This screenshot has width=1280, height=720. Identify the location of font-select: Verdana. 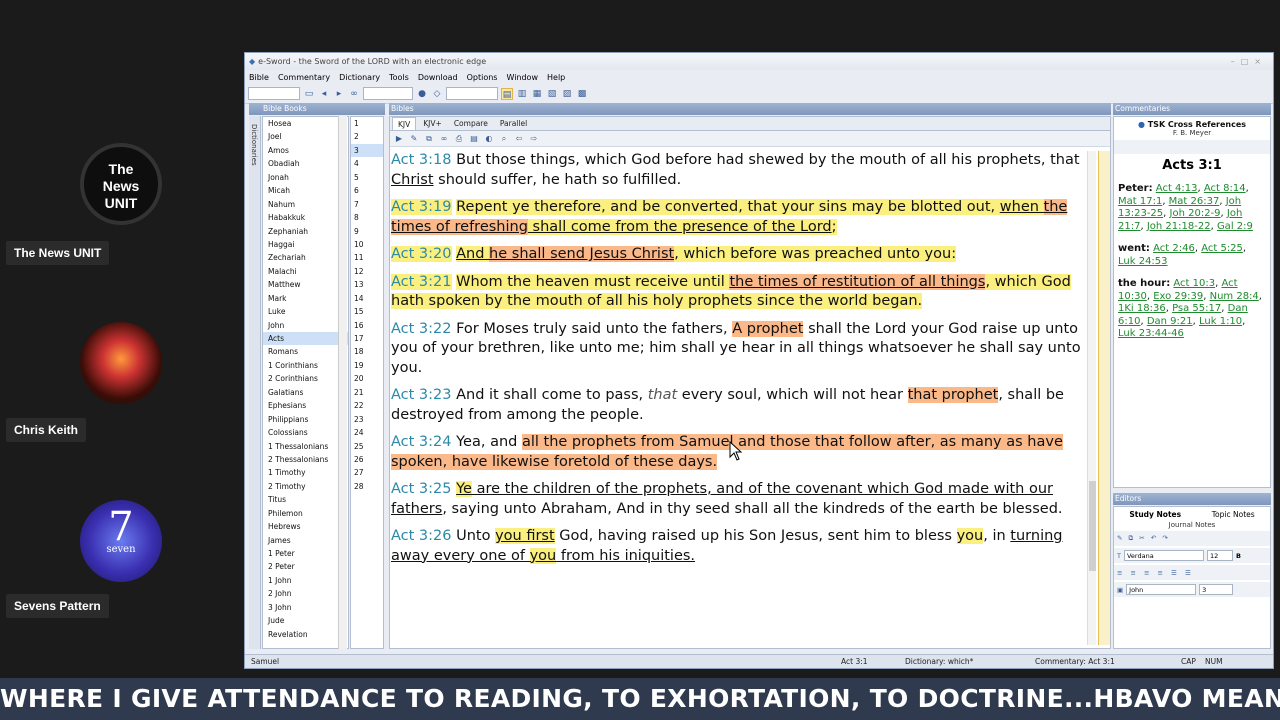
(1163, 555).